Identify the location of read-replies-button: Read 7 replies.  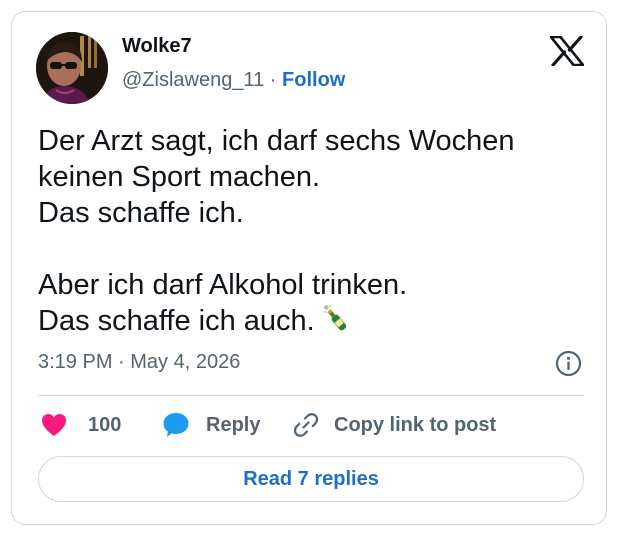
(311, 479).